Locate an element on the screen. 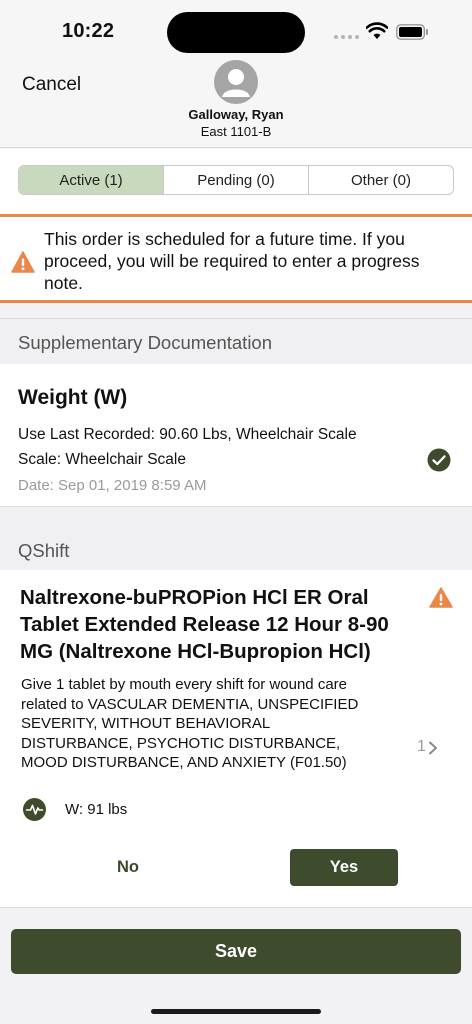 This screenshot has height=1024, width=472. status-time: 10:22 is located at coordinates (88, 31).